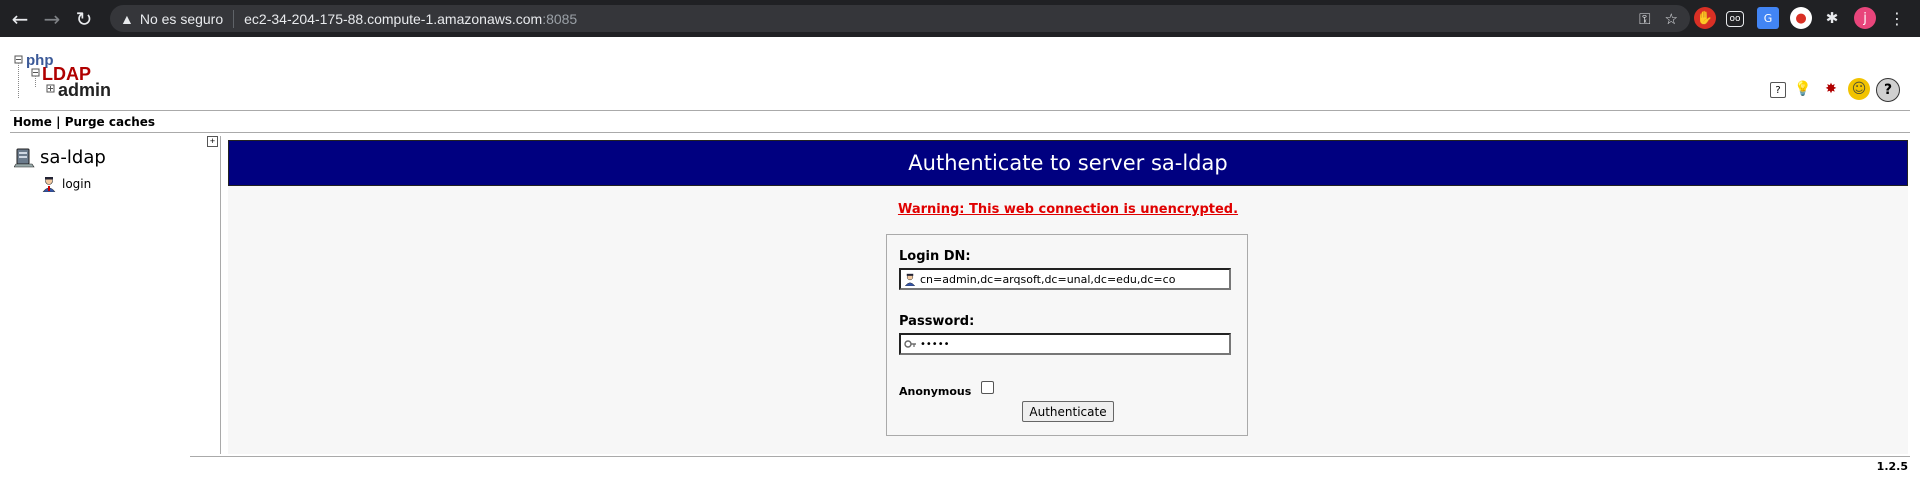 The height and width of the screenshot is (477, 1920). Describe the element at coordinates (987, 387) in the screenshot. I see `anonymous-checkbox` at that location.